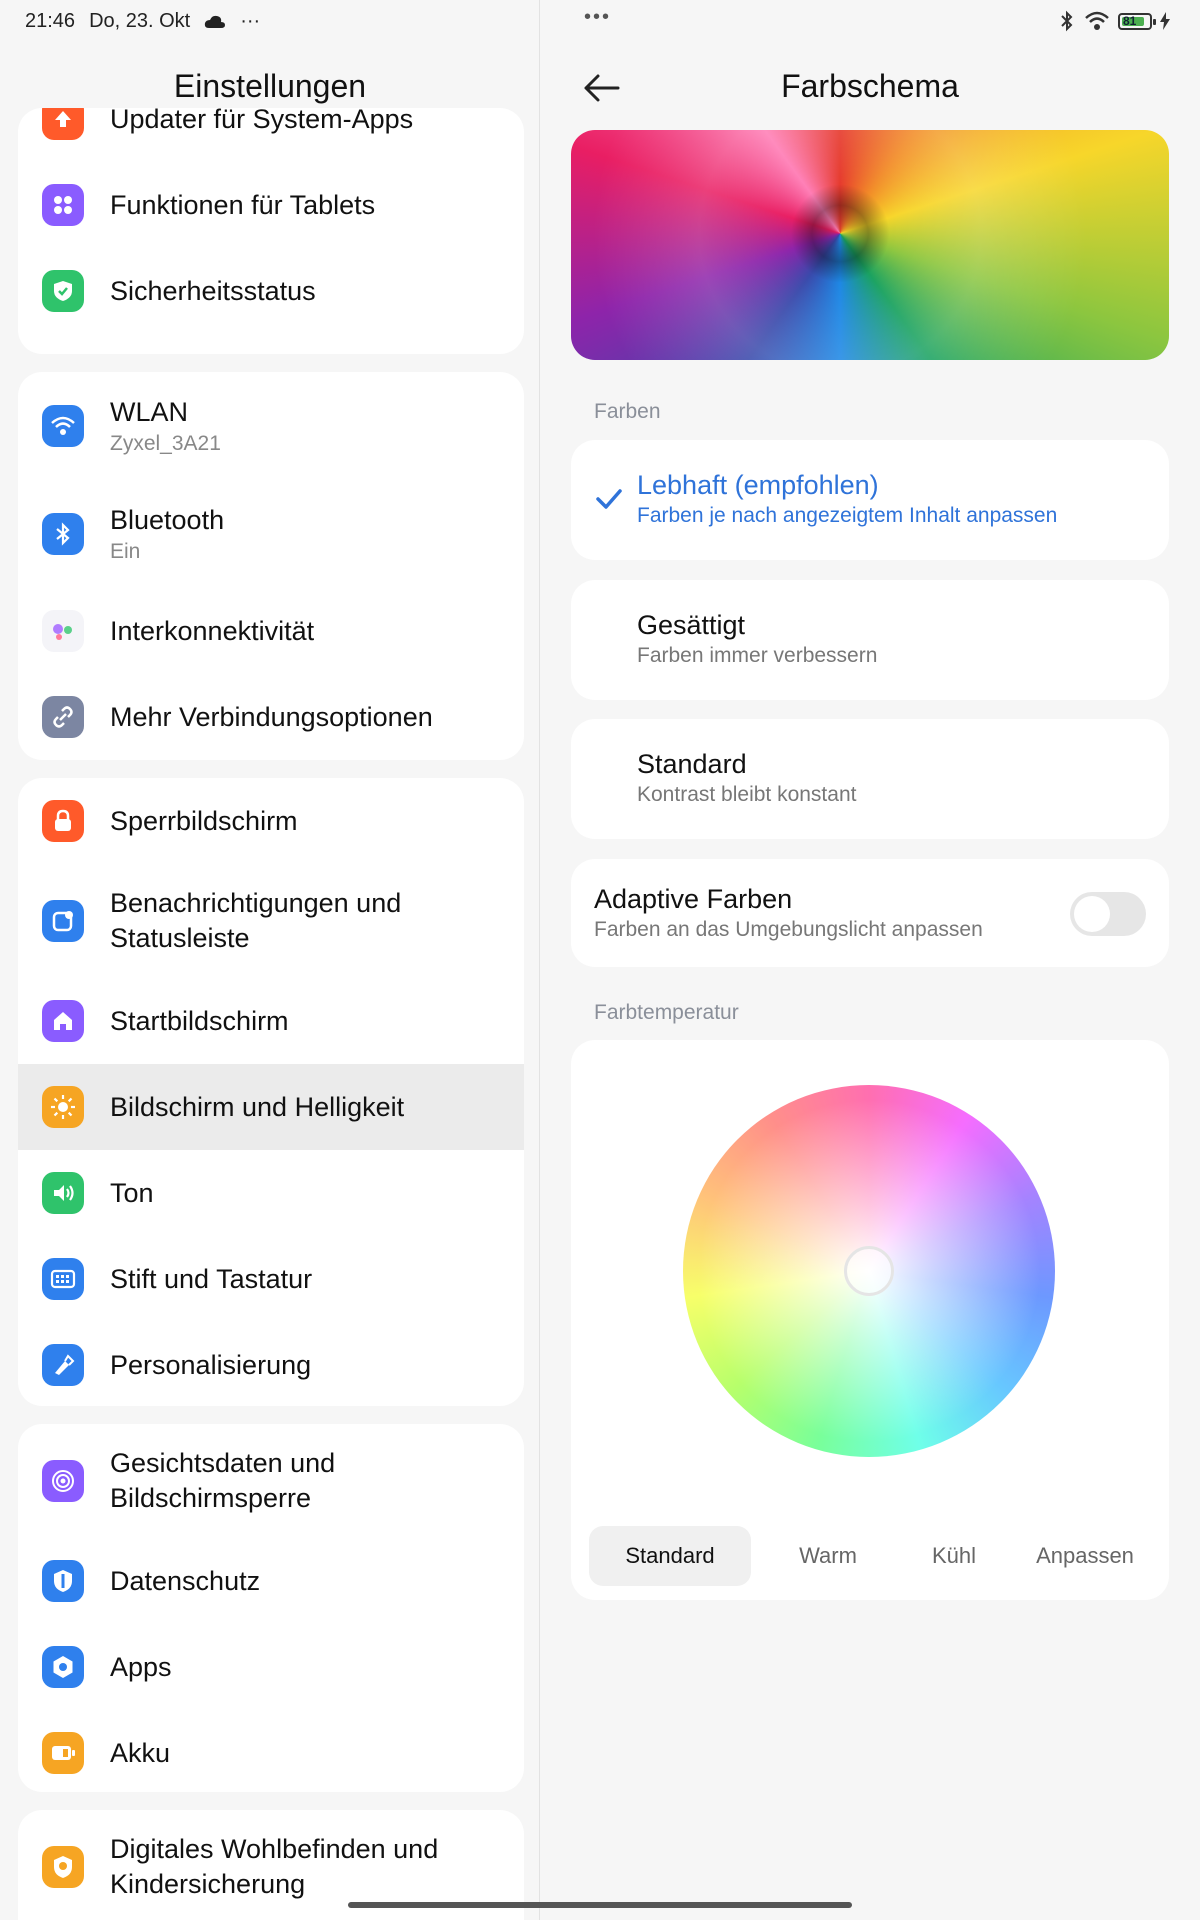 The height and width of the screenshot is (1920, 1200). What do you see at coordinates (215, 21) in the screenshot?
I see `cloud-icon` at bounding box center [215, 21].